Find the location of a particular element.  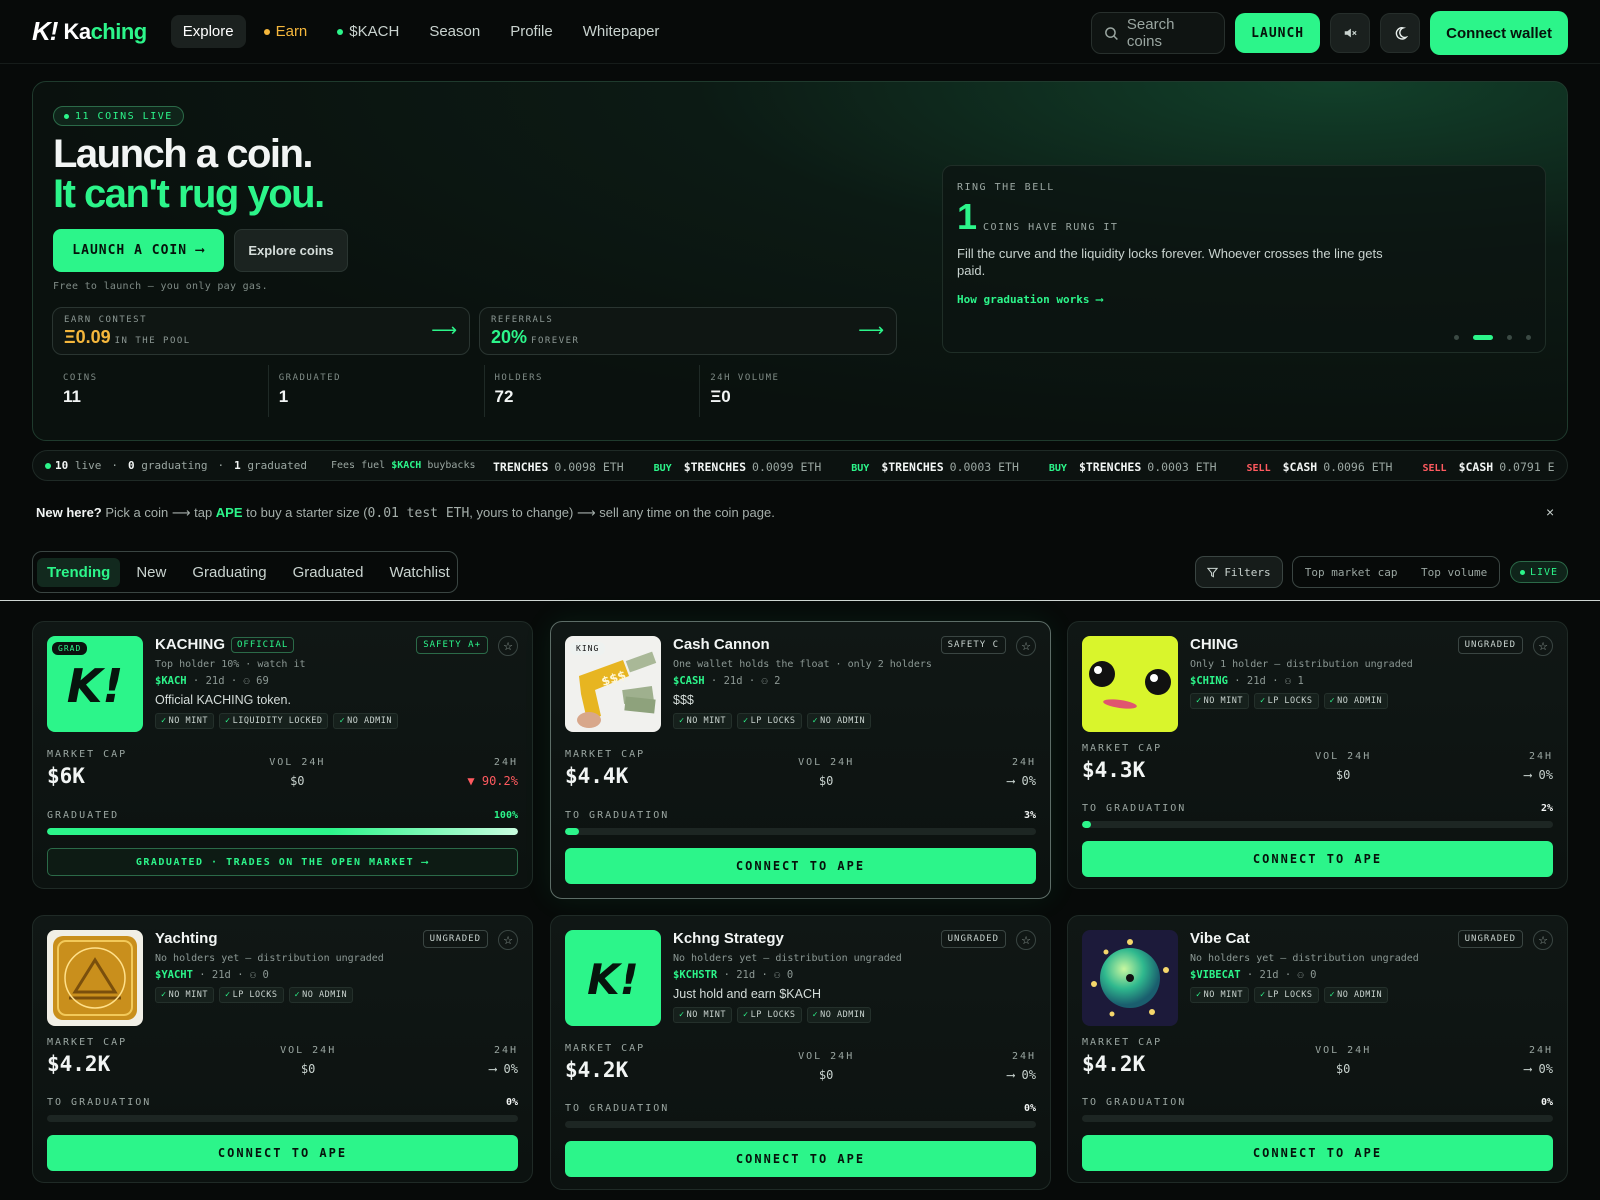

carousel-dots is located at coordinates (1492, 337).